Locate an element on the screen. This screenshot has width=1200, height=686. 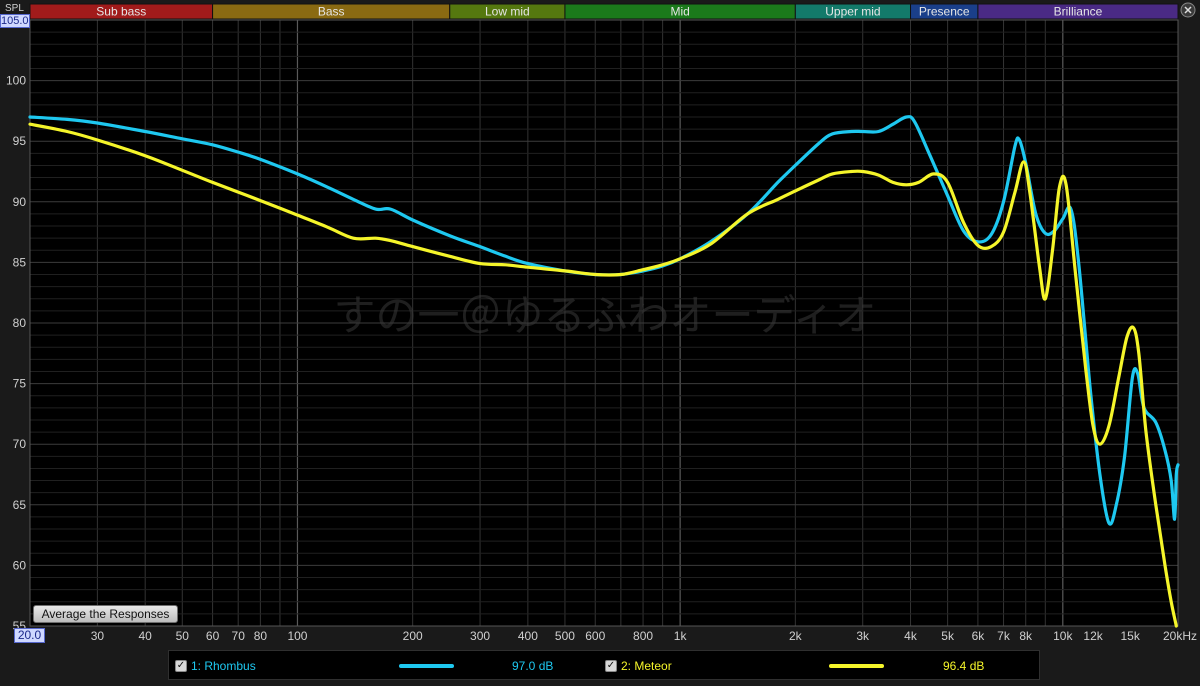
x-tick-label: 40 is located at coordinates (146, 636).